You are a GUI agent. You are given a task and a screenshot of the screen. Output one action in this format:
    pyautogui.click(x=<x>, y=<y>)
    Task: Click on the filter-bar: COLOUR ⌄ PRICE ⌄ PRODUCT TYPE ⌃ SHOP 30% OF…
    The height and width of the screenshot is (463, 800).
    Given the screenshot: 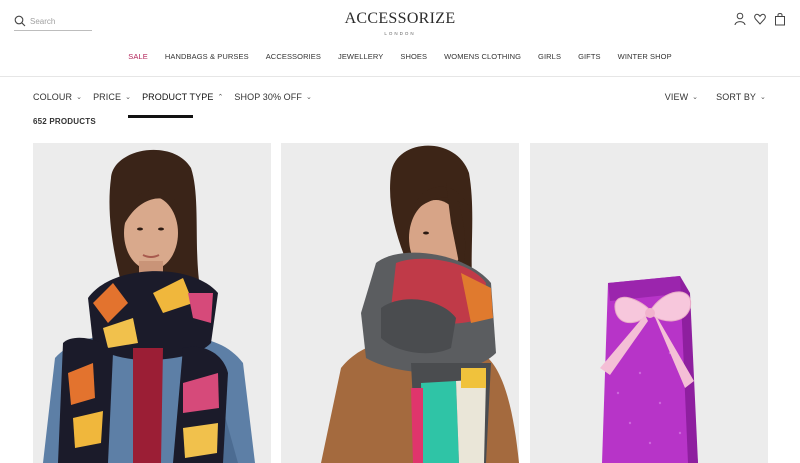 What is the action you would take?
    pyautogui.click(x=178, y=97)
    